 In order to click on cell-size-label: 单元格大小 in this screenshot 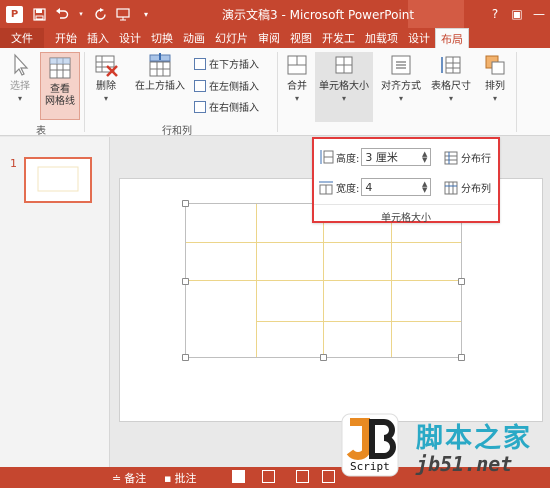, I will do `click(344, 86)`.